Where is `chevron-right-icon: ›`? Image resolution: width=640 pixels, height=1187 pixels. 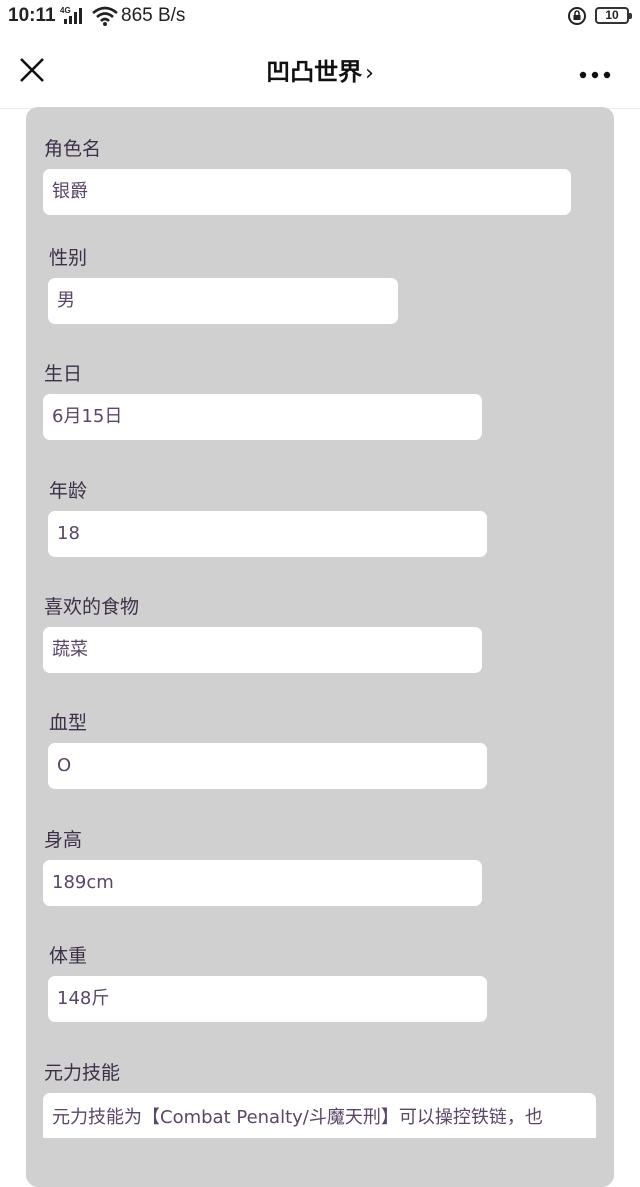
chevron-right-icon: › is located at coordinates (369, 73).